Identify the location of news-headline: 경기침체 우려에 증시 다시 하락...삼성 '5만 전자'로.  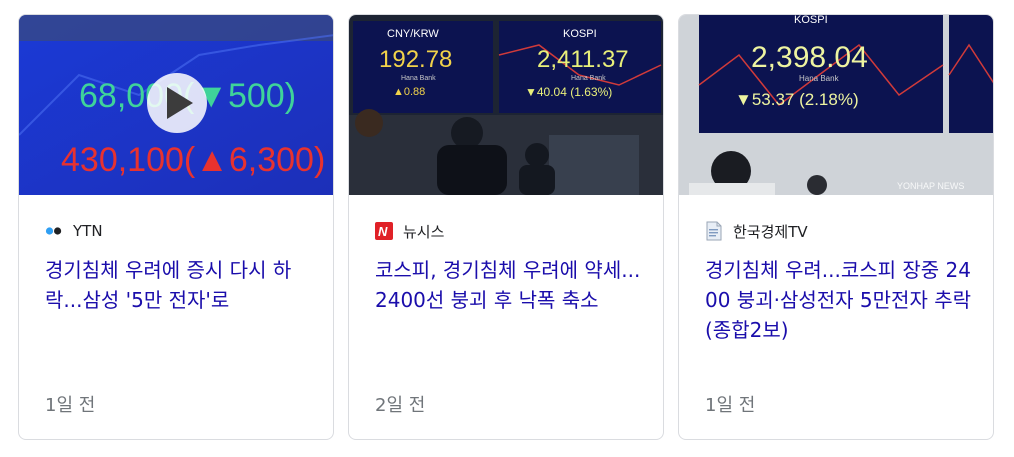
(181, 285).